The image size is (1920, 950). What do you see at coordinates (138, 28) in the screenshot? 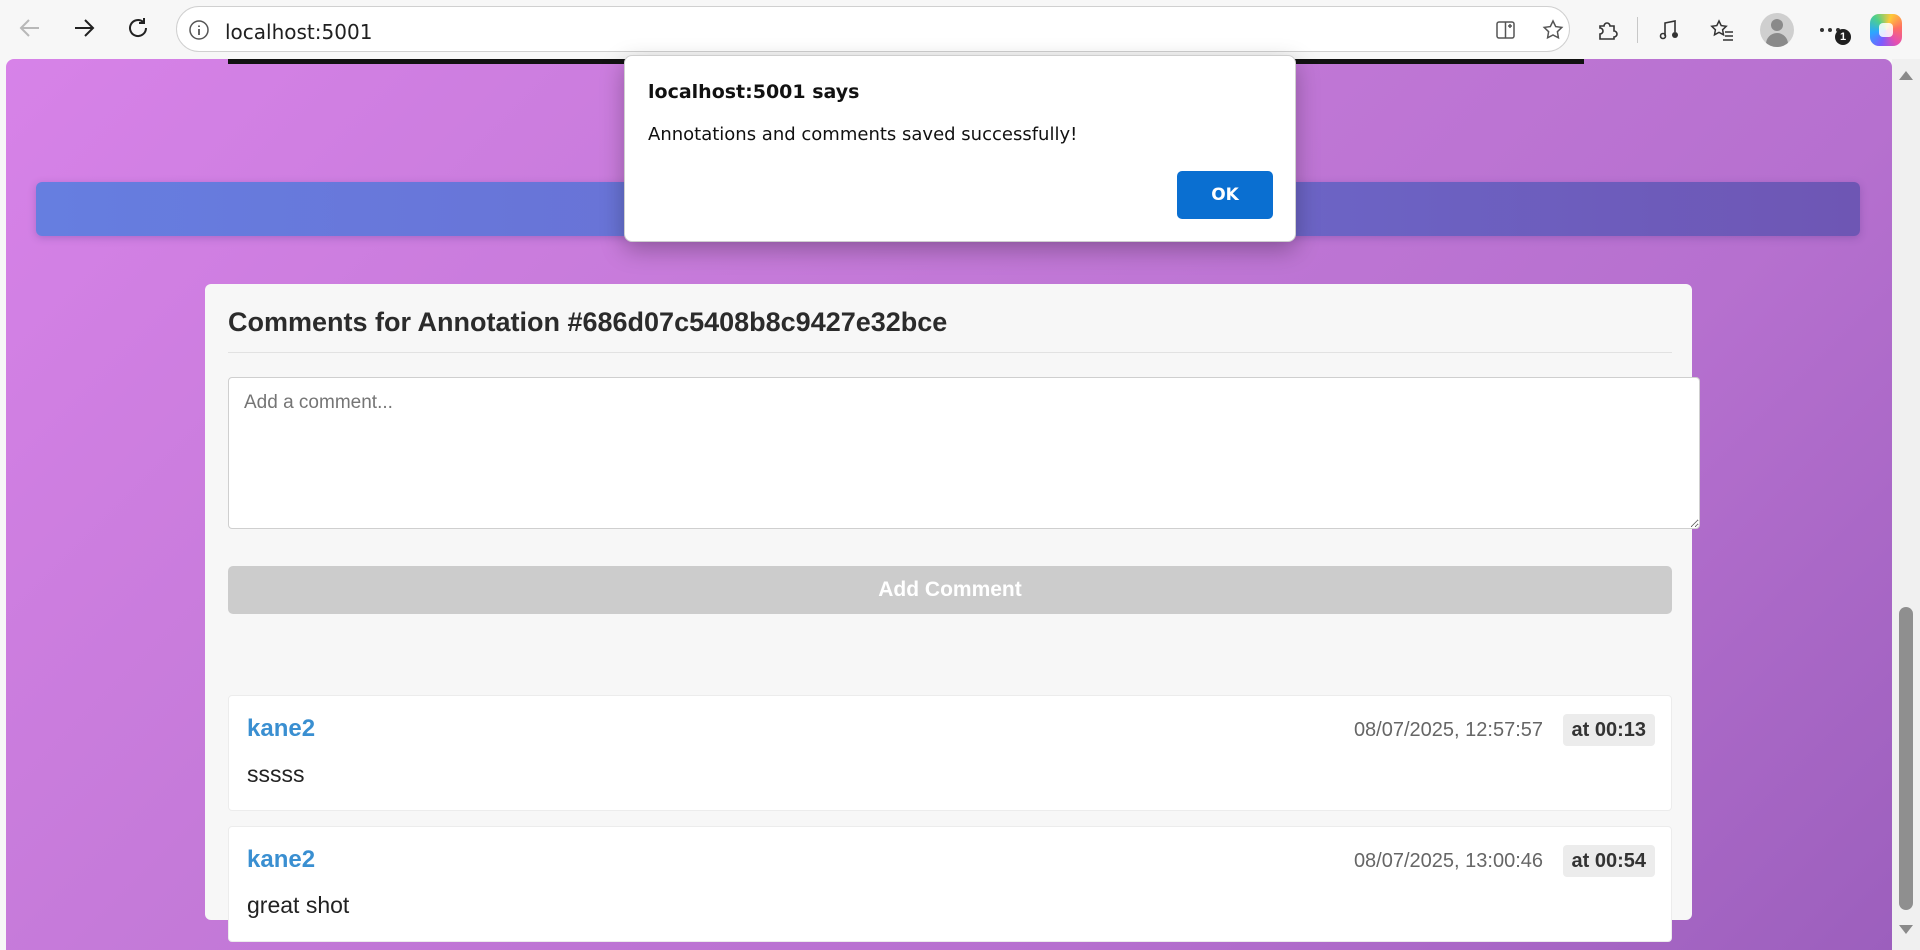
I see `reload-icon` at bounding box center [138, 28].